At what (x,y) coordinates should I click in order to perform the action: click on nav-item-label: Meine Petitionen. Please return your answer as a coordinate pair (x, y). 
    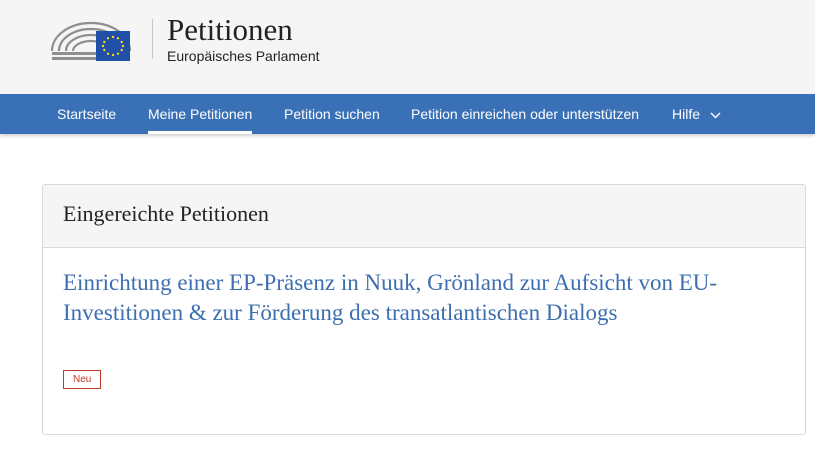
    Looking at the image, I should click on (200, 114).